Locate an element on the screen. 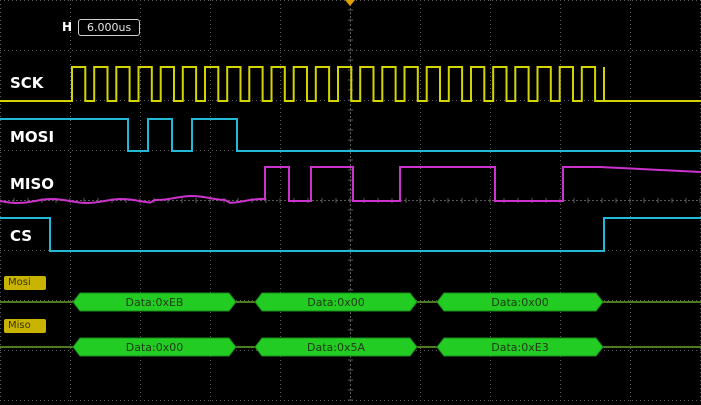 Image resolution: width=701 pixels, height=405 pixels. channel-label-sck: SCK is located at coordinates (26, 83).